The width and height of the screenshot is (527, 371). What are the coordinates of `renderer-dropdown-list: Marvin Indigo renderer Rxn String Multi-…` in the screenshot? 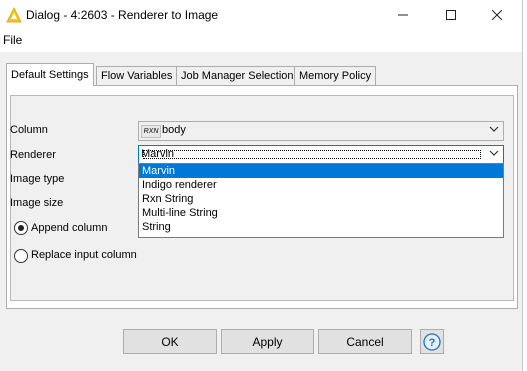 It's located at (321, 200).